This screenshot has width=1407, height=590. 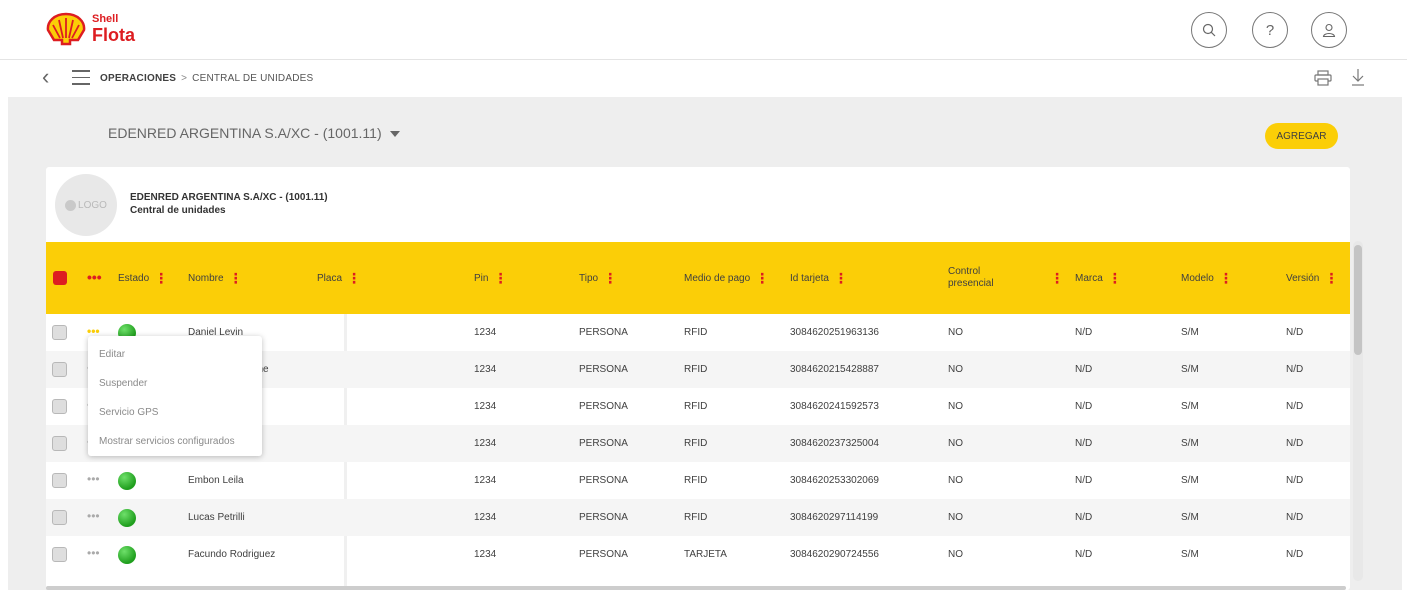 What do you see at coordinates (81, 77) in the screenshot?
I see `menu-icon` at bounding box center [81, 77].